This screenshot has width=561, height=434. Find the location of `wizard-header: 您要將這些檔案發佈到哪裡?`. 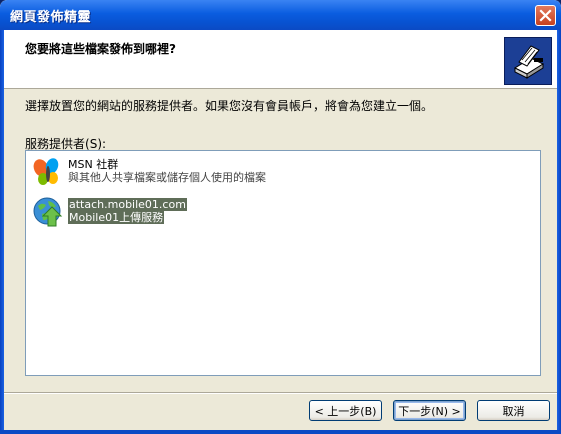

wizard-header: 您要將這些檔案發佈到哪裡? is located at coordinates (280, 59).